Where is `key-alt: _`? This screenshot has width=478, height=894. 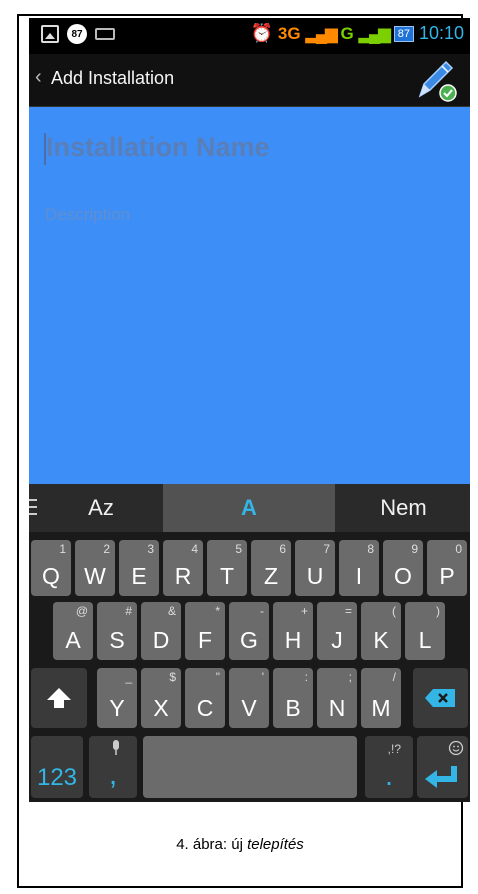
key-alt: _ is located at coordinates (128, 677).